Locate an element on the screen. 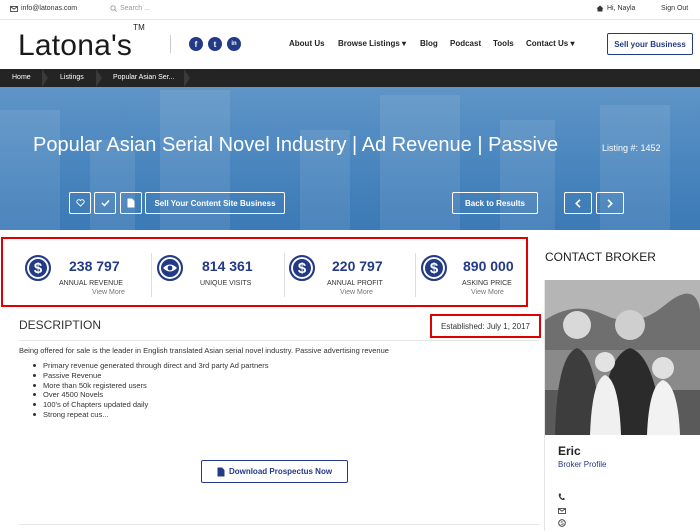 The image size is (700, 531). previous-listing-button is located at coordinates (578, 203).